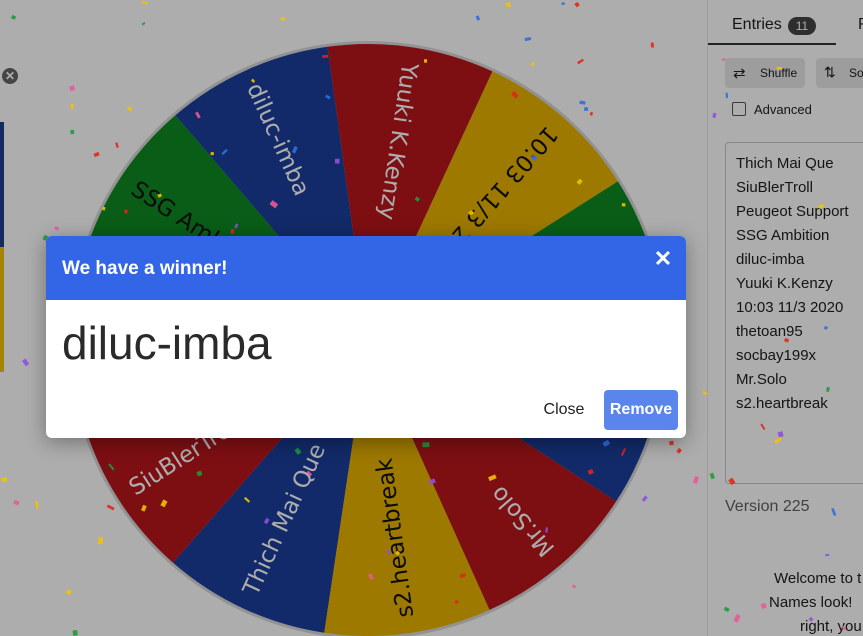 Image resolution: width=863 pixels, height=636 pixels. What do you see at coordinates (663, 259) in the screenshot?
I see `close-icon: ✕` at bounding box center [663, 259].